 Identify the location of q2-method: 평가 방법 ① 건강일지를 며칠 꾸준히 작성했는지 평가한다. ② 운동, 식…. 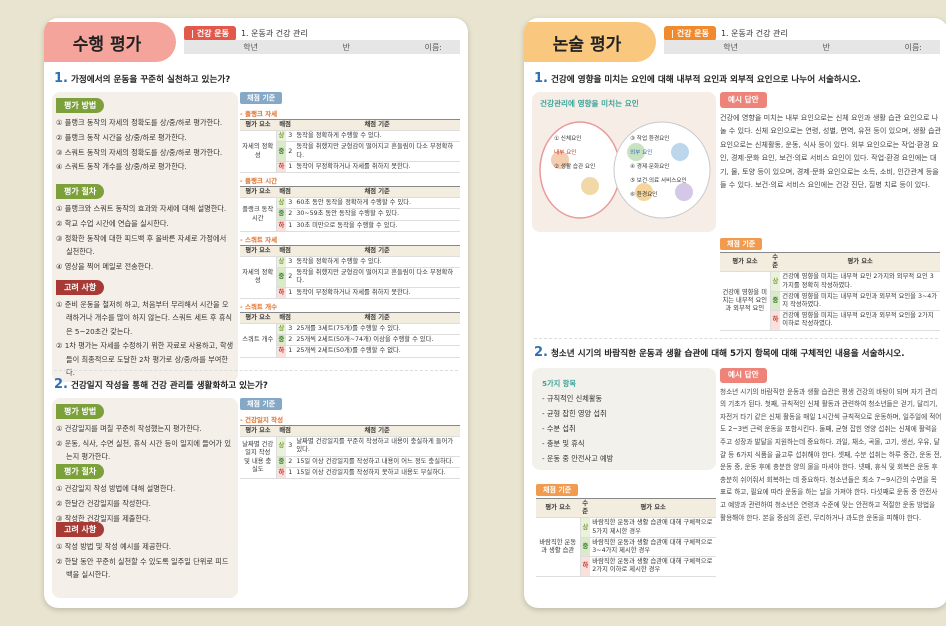
(145, 434).